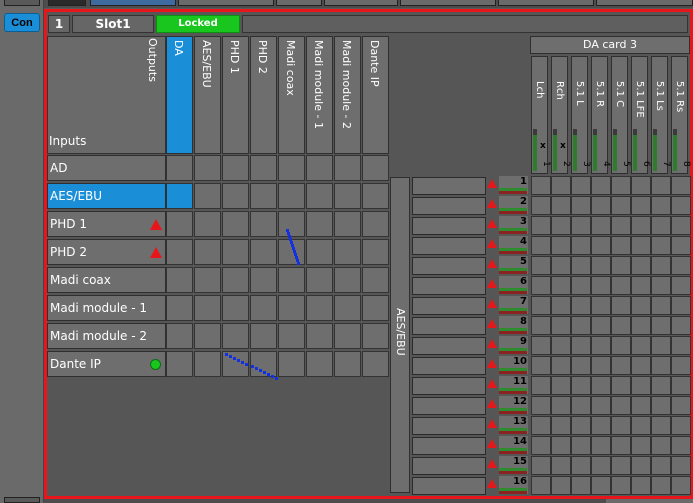 Image resolution: width=693 pixels, height=503 pixels. Describe the element at coordinates (263, 95) in the screenshot. I see `output-header: PHD 2` at that location.